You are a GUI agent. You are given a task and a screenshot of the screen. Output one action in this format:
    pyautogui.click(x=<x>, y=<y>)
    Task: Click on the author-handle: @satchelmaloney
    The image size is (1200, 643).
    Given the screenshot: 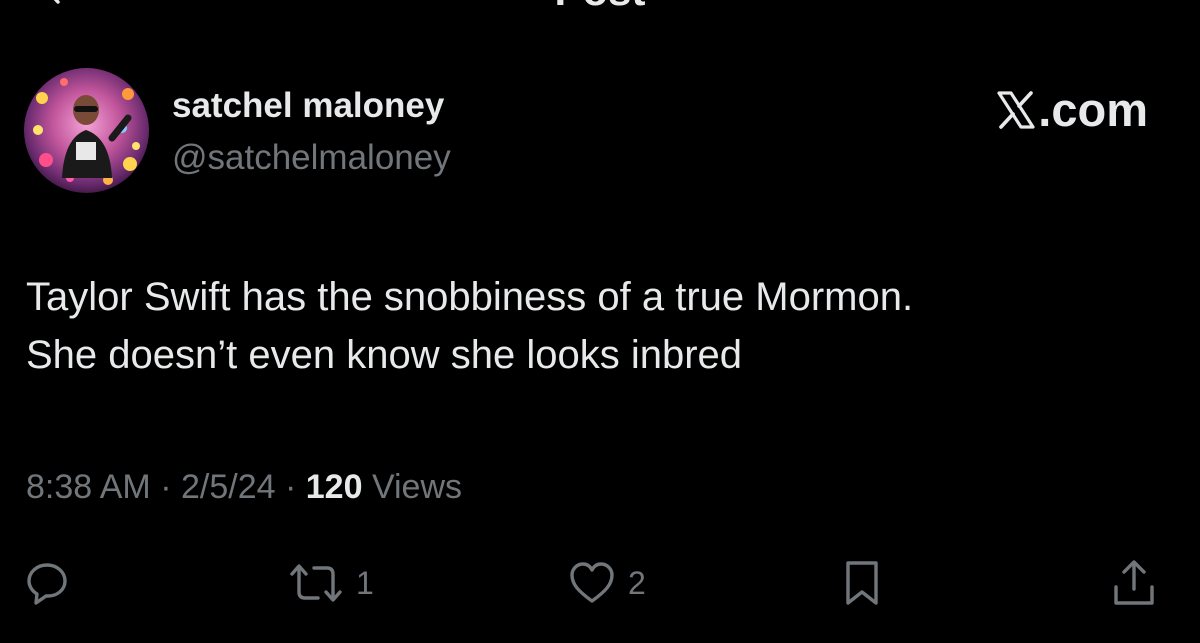 What is the action you would take?
    pyautogui.click(x=311, y=158)
    